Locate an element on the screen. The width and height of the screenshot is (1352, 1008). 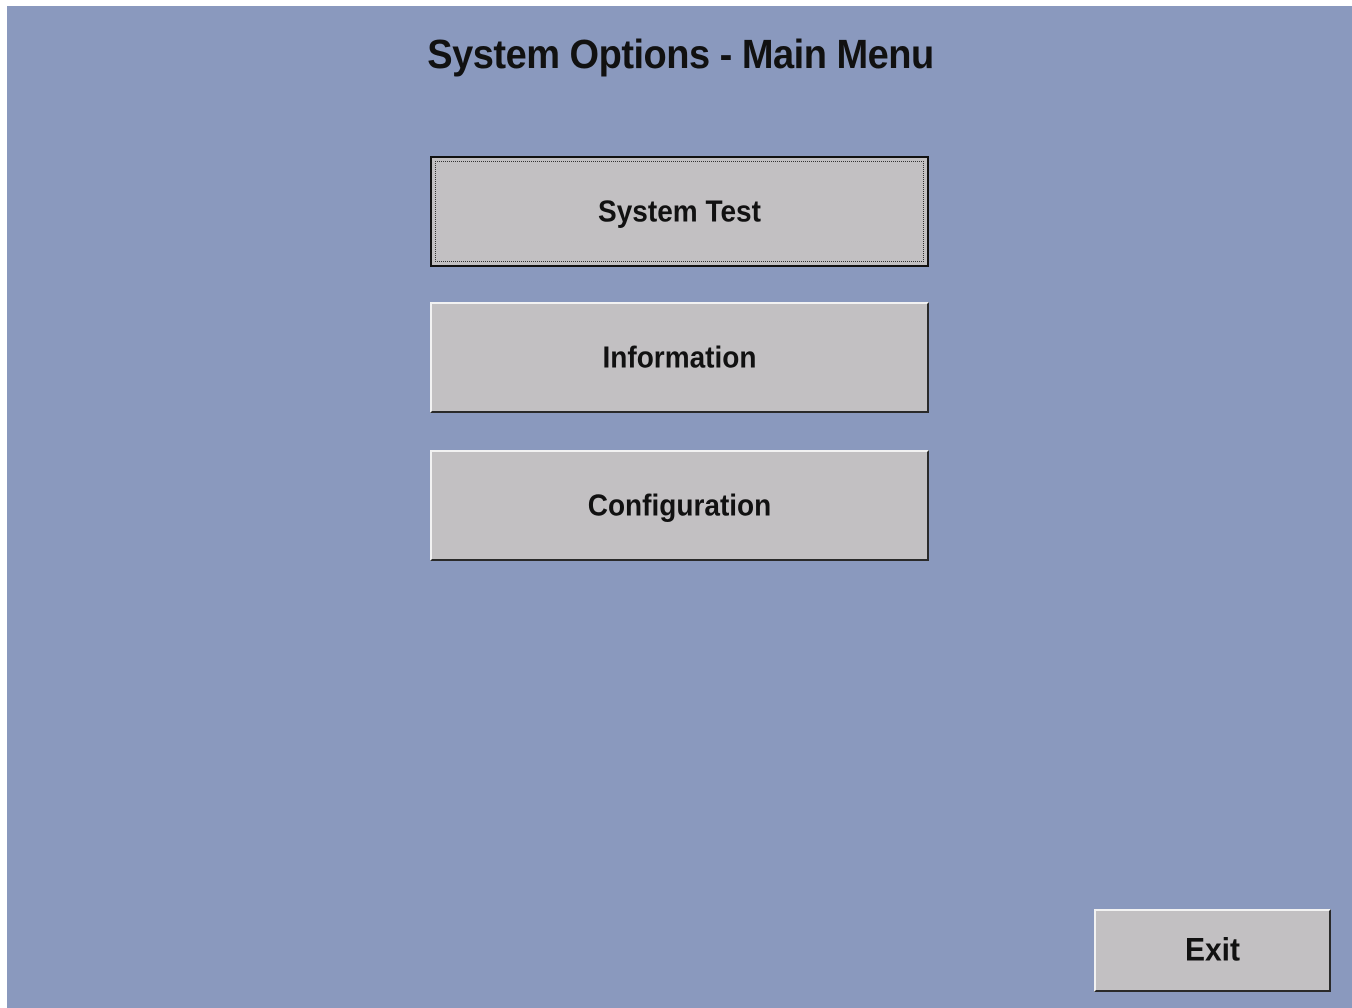
information-label: Information is located at coordinates (679, 357).